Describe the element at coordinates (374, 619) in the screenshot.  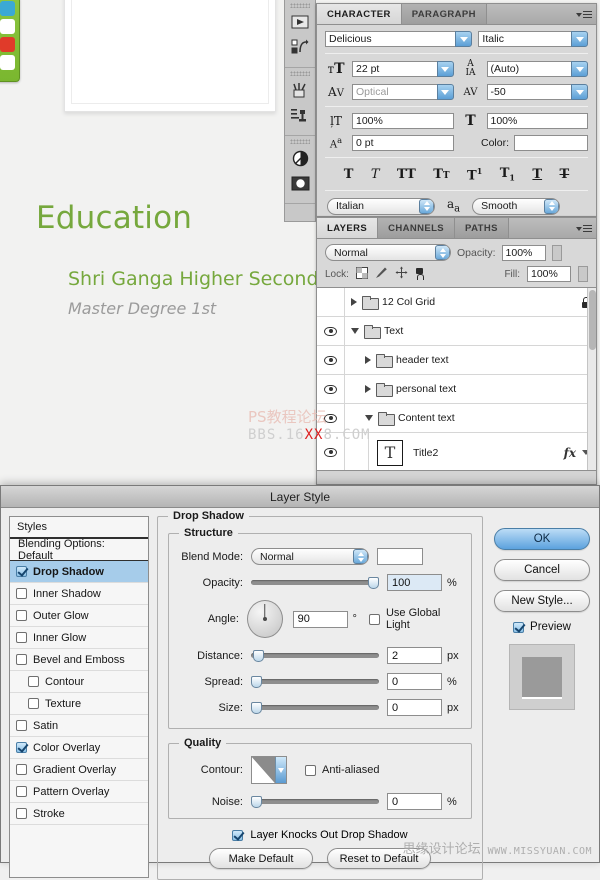
I see `use-global-light-checkbox` at that location.